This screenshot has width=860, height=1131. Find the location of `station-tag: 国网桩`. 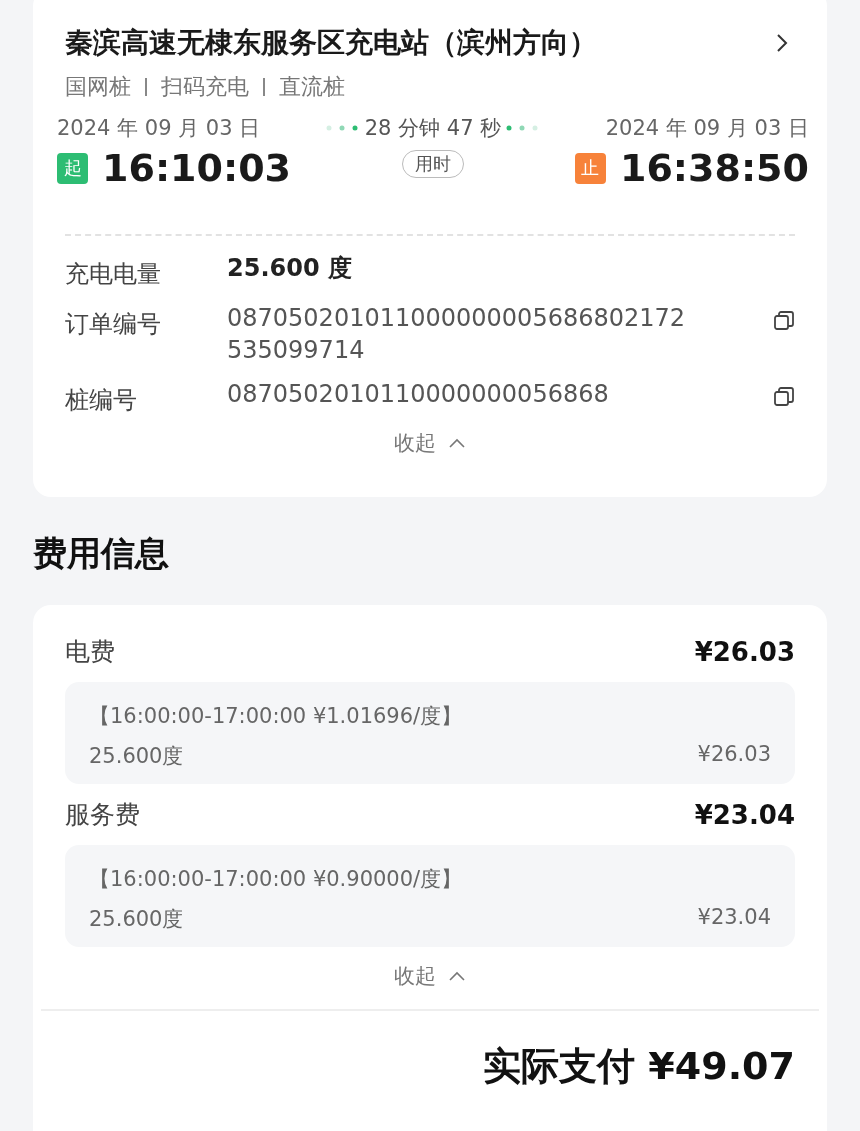

station-tag: 国网桩 is located at coordinates (98, 87).